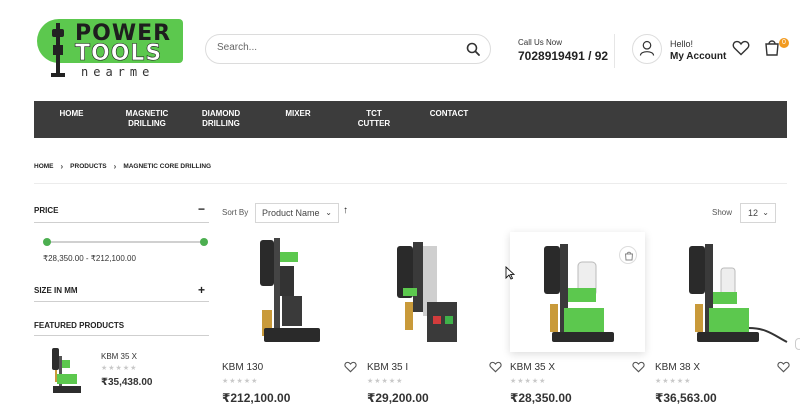 This screenshot has width=800, height=406. I want to click on product-price: ₹36,563.00, so click(686, 398).